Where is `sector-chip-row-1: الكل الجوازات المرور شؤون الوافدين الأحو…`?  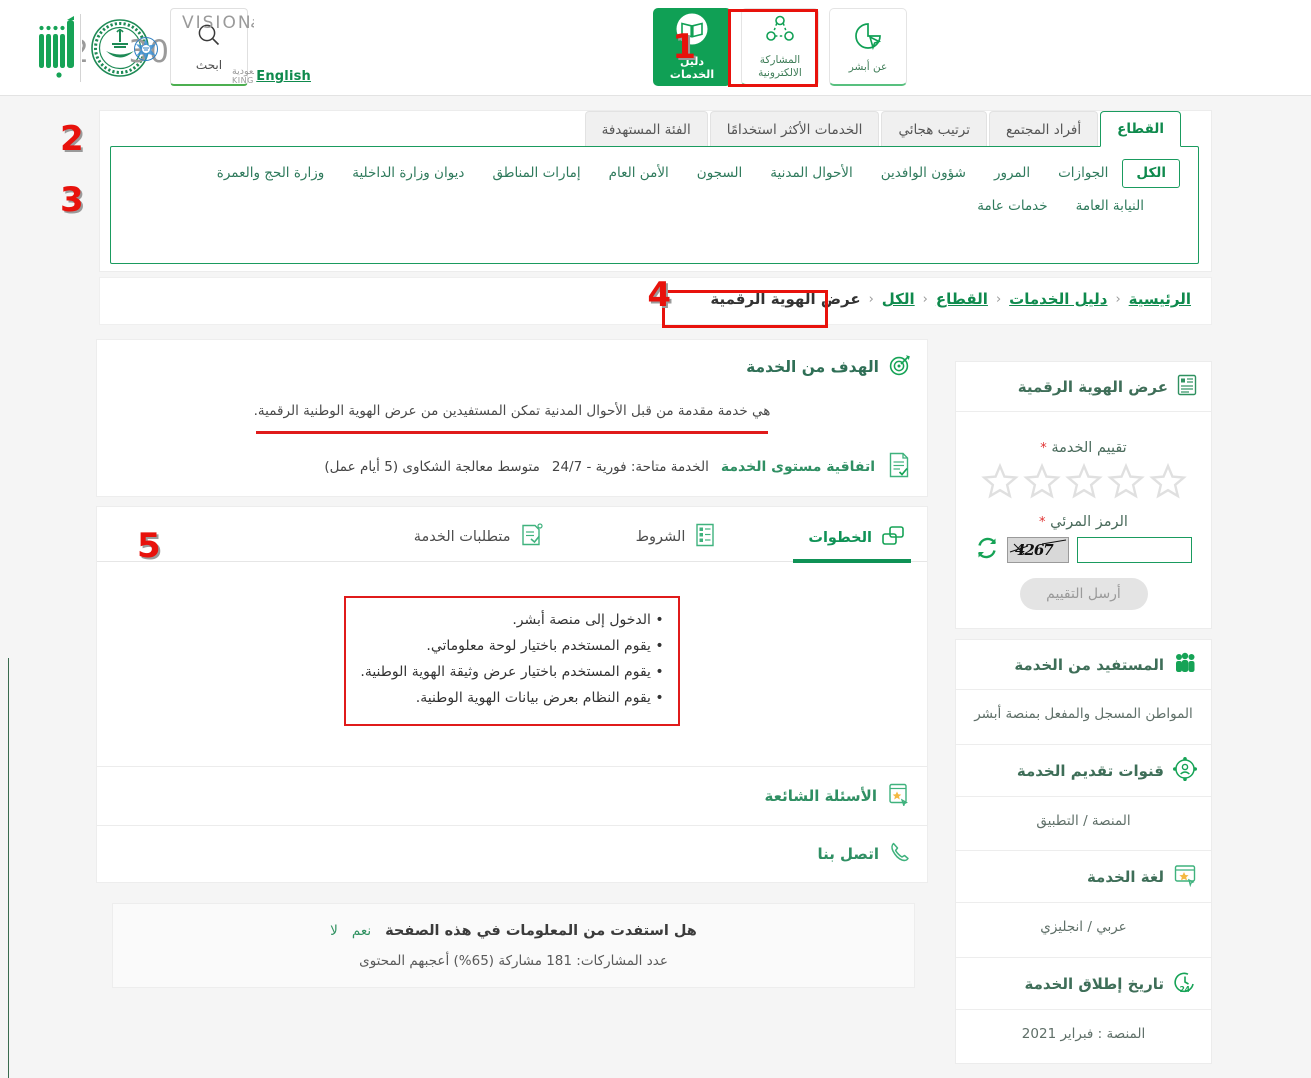 sector-chip-row-1: الكل الجوازات المرور شؤون الوافدين الأحو… is located at coordinates (654, 173).